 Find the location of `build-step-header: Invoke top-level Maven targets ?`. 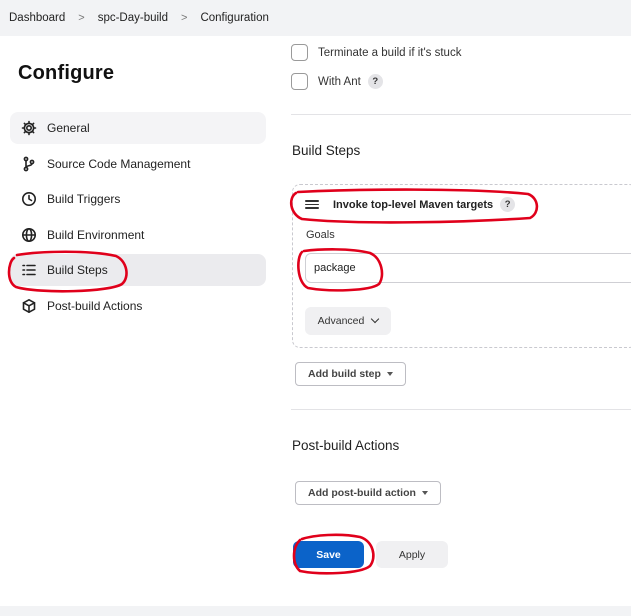

build-step-header: Invoke top-level Maven targets ? is located at coordinates (410, 204).